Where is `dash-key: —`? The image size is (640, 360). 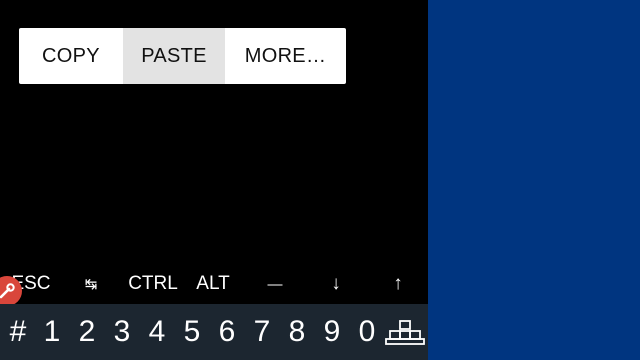
dash-key: — is located at coordinates (275, 284).